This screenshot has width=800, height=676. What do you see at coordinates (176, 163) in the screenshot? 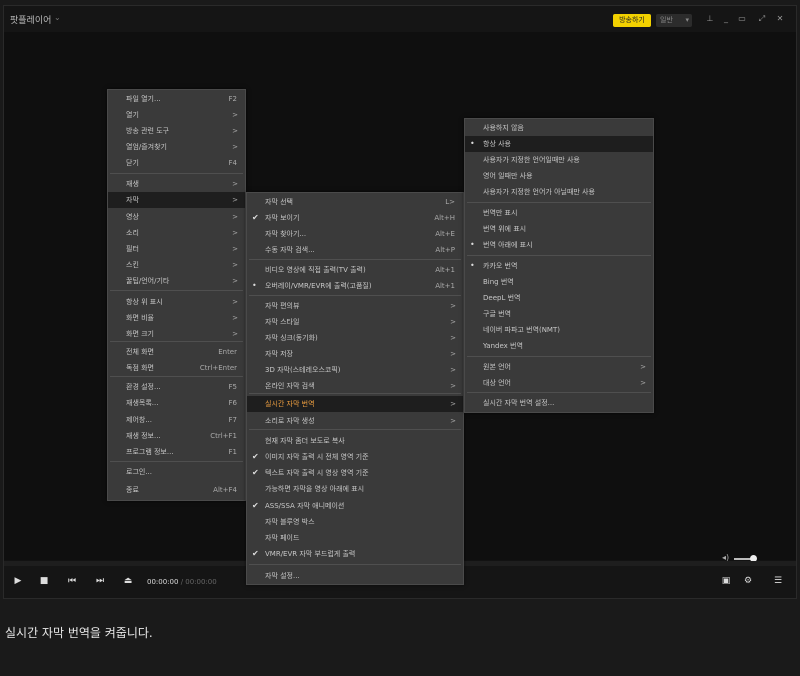
I see `menu-item-닫기: 닫기 F4` at bounding box center [176, 163].